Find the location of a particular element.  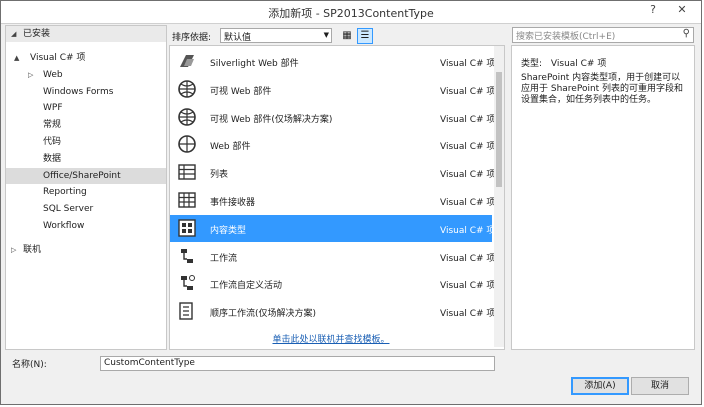

template-row: Web 部件 Visual C# 项 is located at coordinates (333, 144).